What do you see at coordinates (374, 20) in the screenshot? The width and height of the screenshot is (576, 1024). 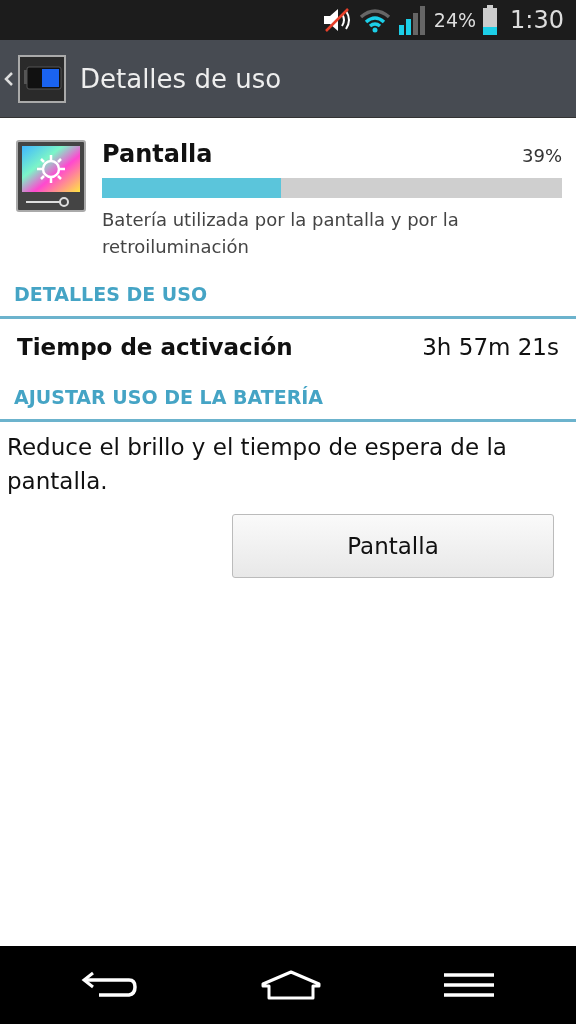 I see `wifi-icon` at bounding box center [374, 20].